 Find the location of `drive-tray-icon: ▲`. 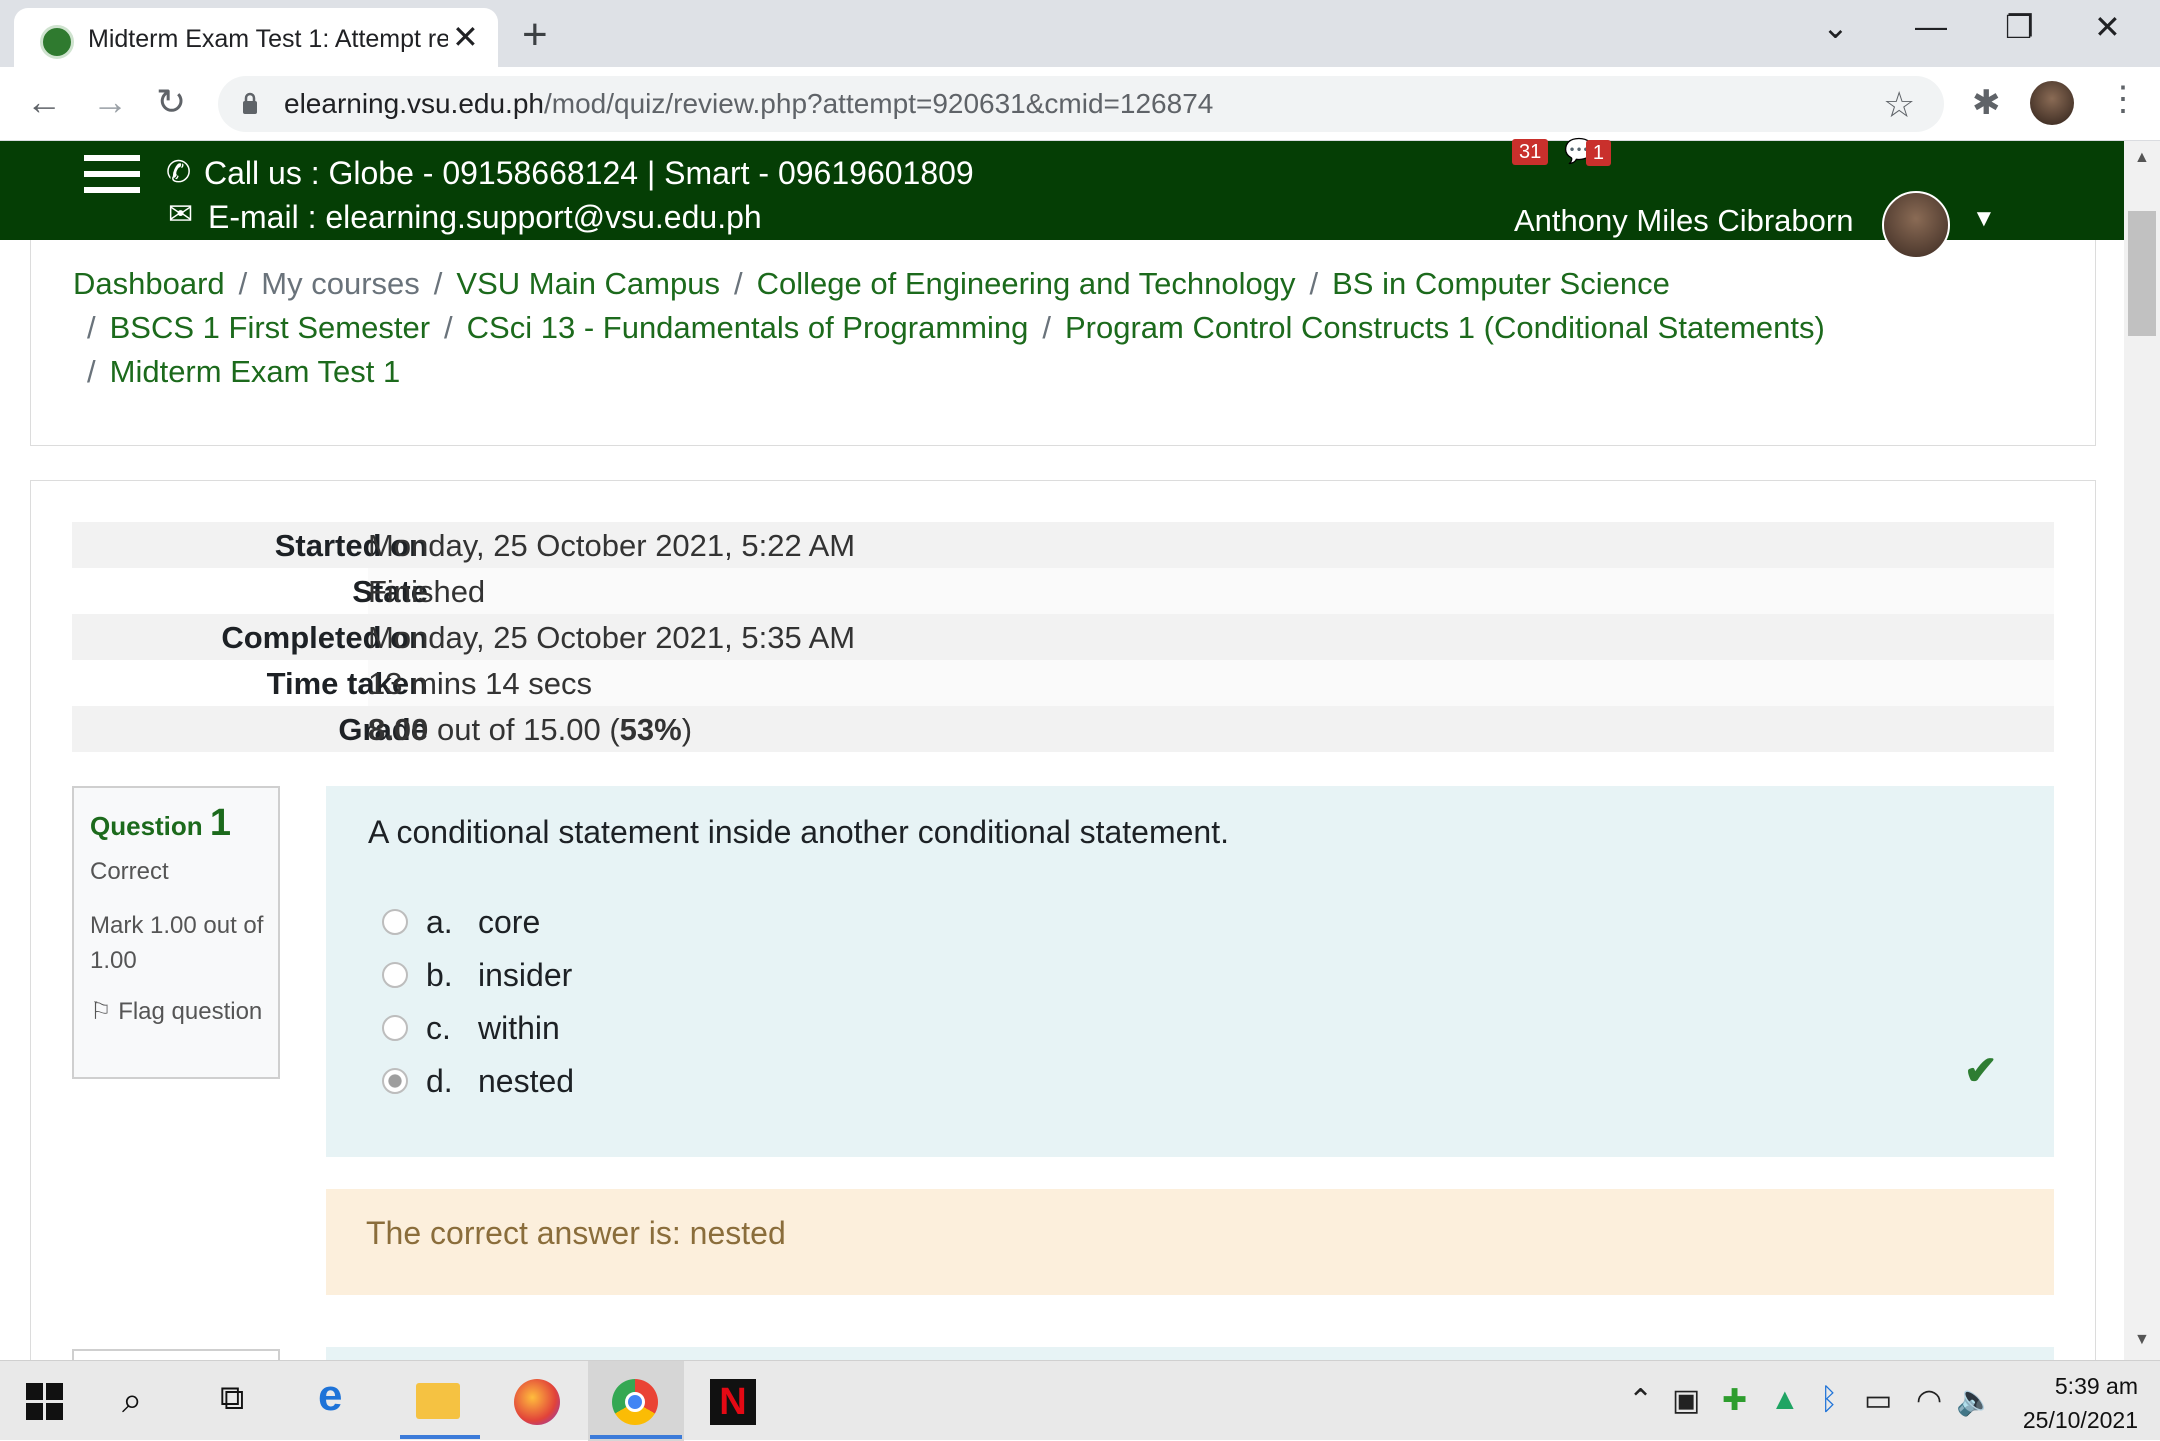

drive-tray-icon: ▲ is located at coordinates (1785, 1400).